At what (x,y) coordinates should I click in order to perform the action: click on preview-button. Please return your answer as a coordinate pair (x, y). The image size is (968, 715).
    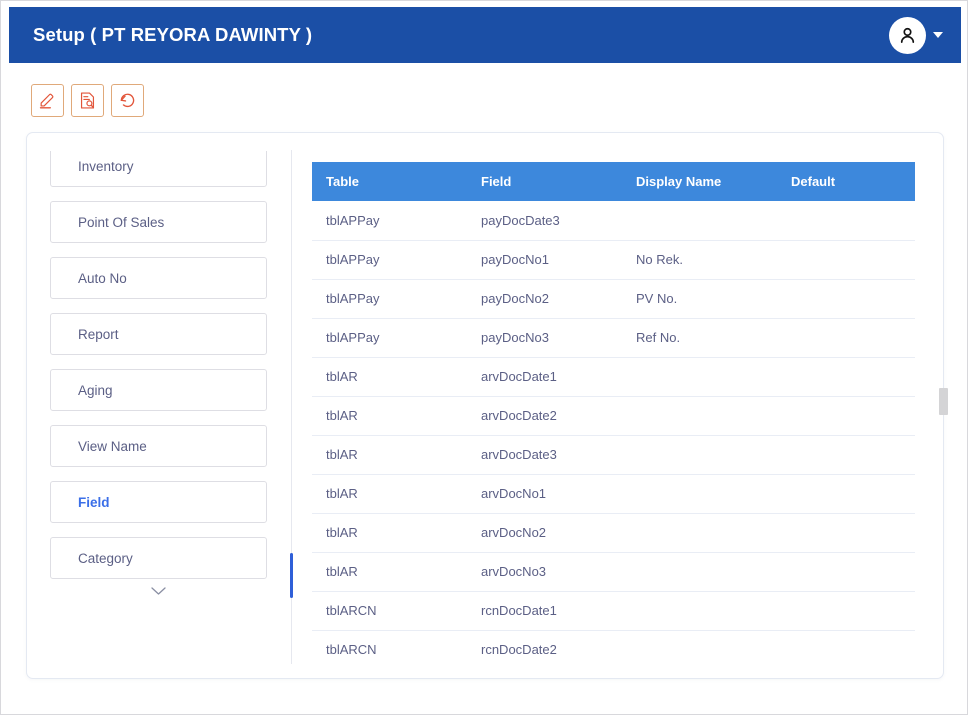
    Looking at the image, I should click on (87, 100).